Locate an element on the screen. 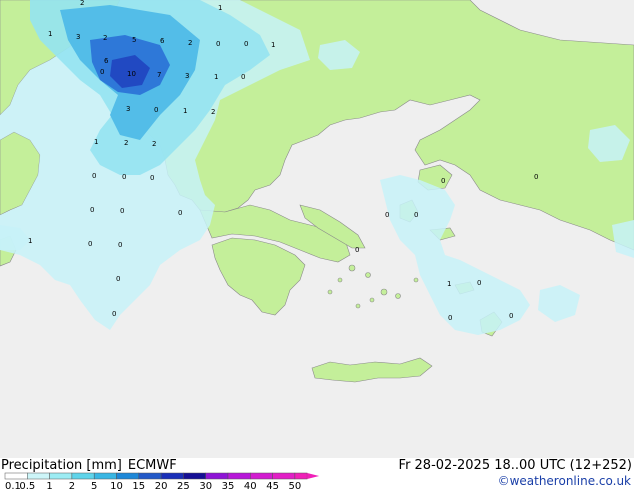 This screenshot has width=634, height=490. map-title: Precipitation [mm] ECMWF is located at coordinates (89, 465).